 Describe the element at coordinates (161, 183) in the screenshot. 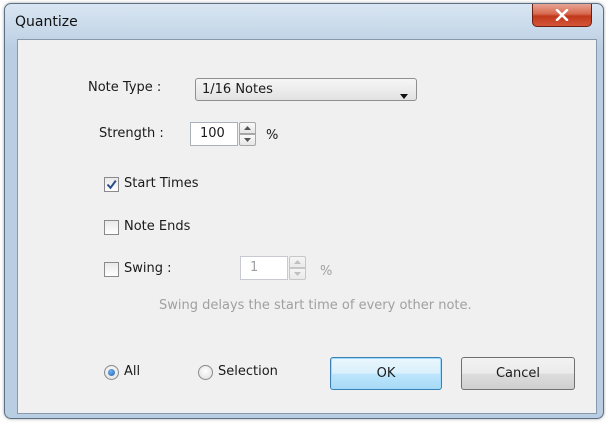

I see `start-times-label: Start Times` at that location.